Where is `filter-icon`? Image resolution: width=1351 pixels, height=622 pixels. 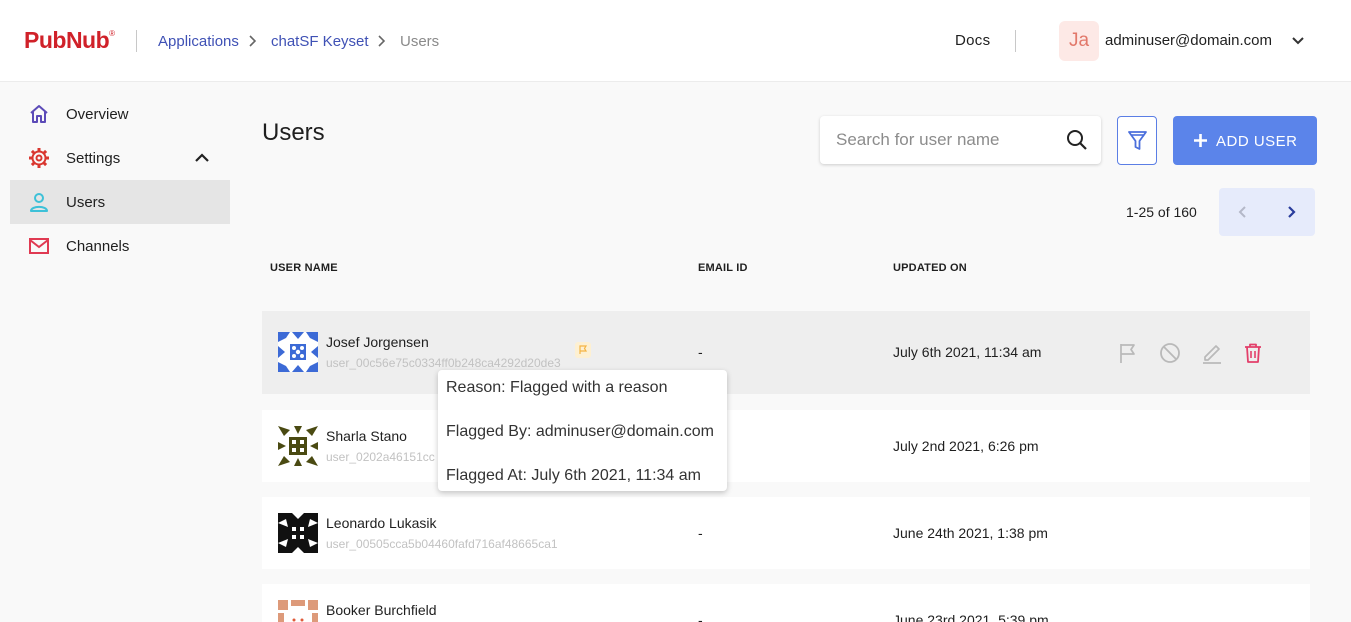 filter-icon is located at coordinates (1137, 140).